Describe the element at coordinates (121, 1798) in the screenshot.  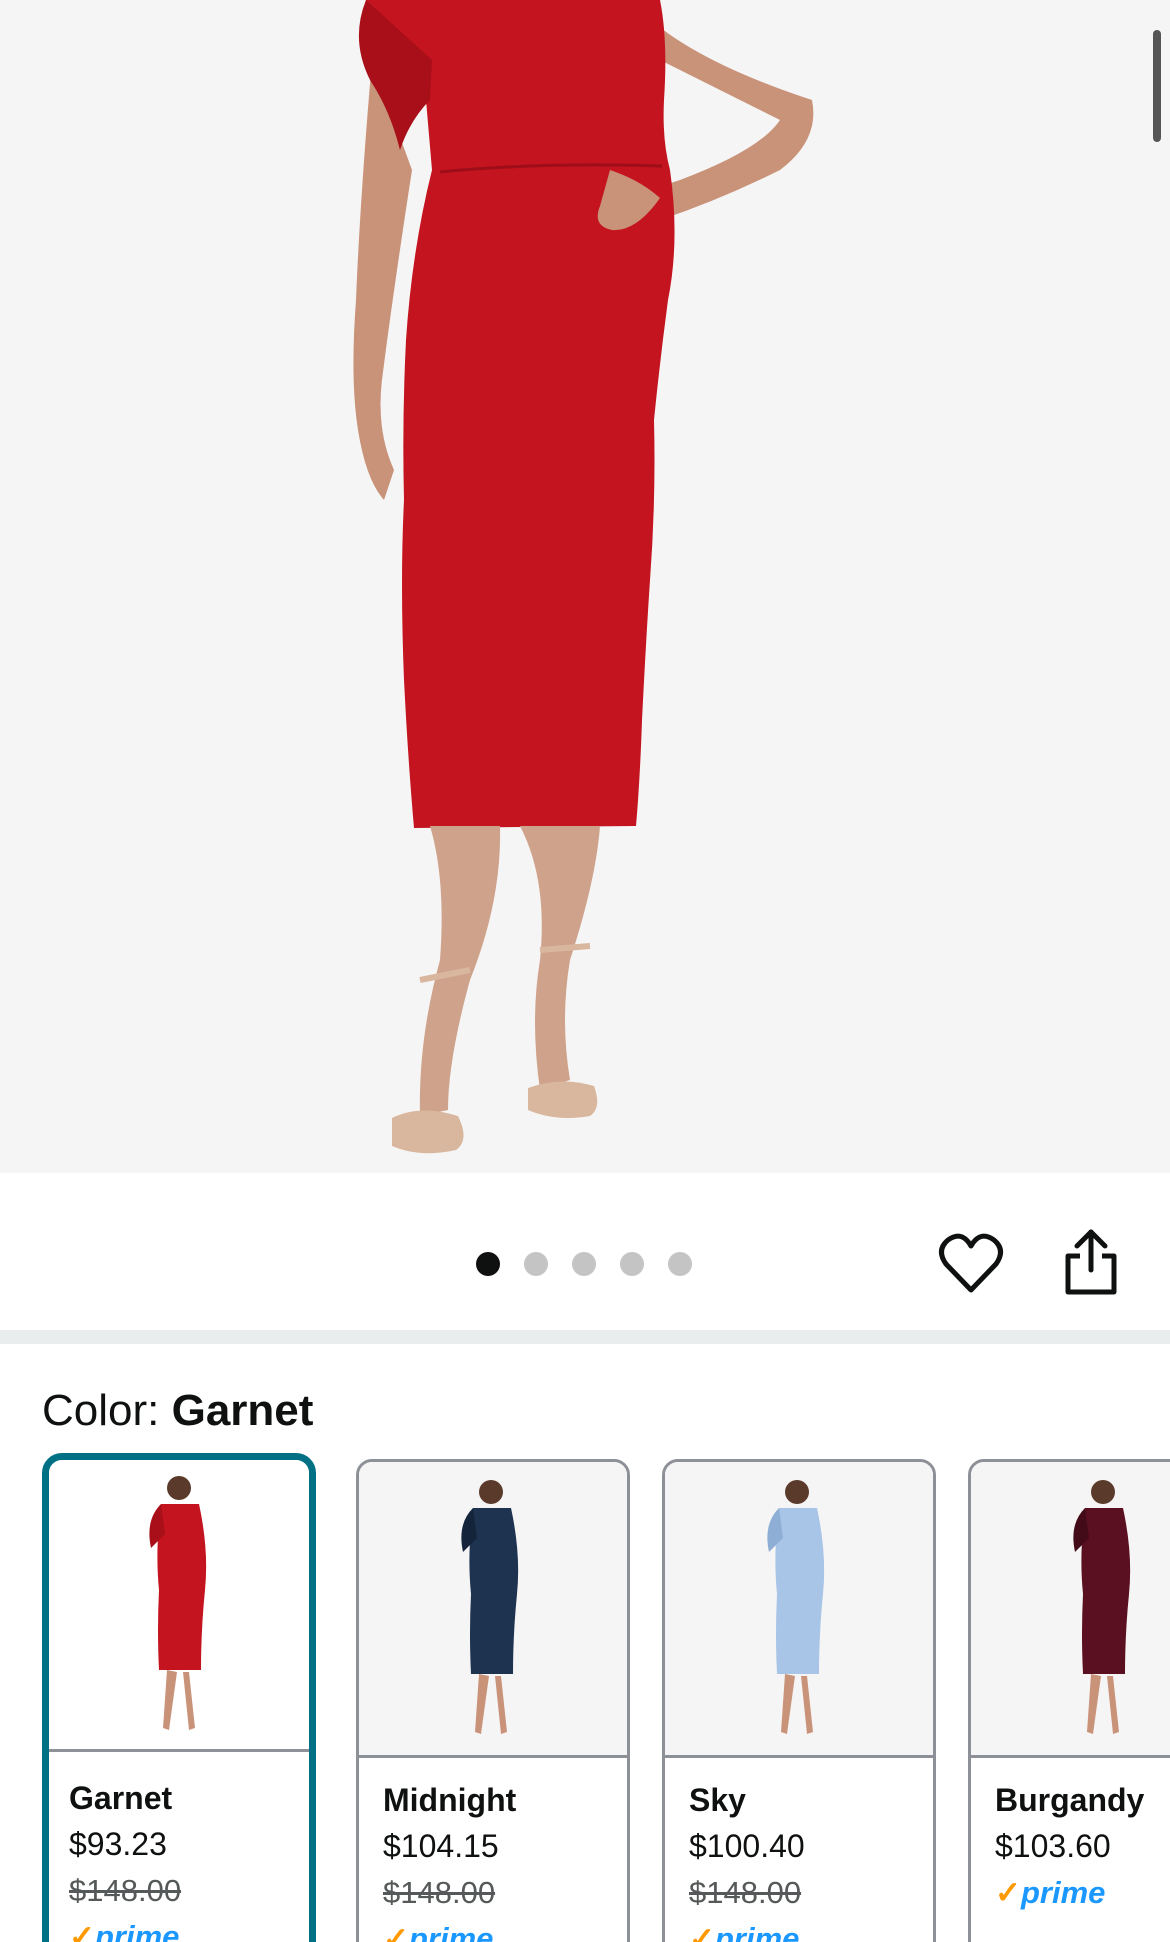
I see `swatch-name: Garnet` at that location.